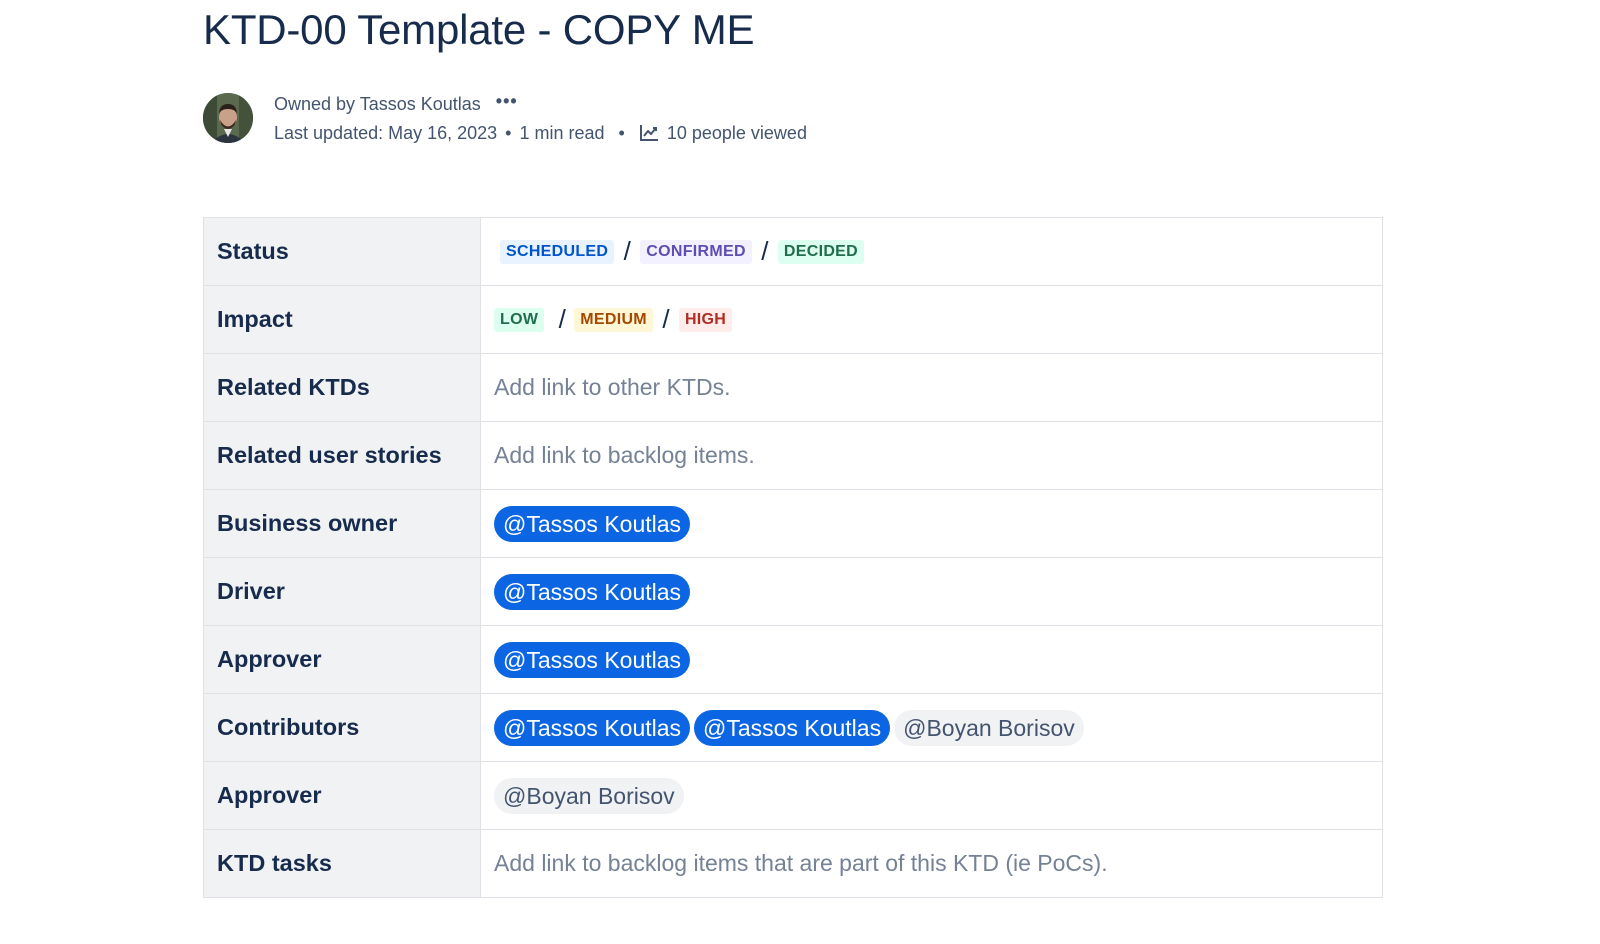  I want to click on table-row-driver: Driver @Tassos Koutlas, so click(793, 591).